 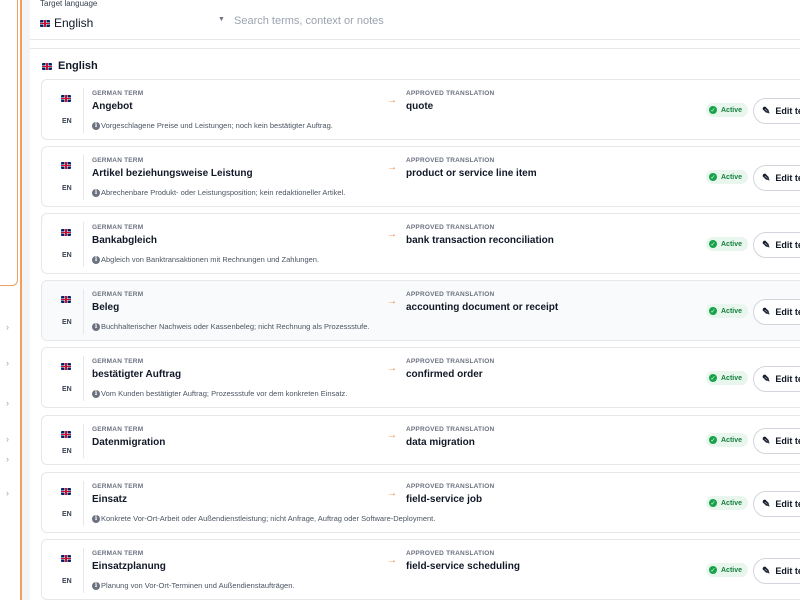 I want to click on side-panel: › › › › › ›, so click(x=11, y=300).